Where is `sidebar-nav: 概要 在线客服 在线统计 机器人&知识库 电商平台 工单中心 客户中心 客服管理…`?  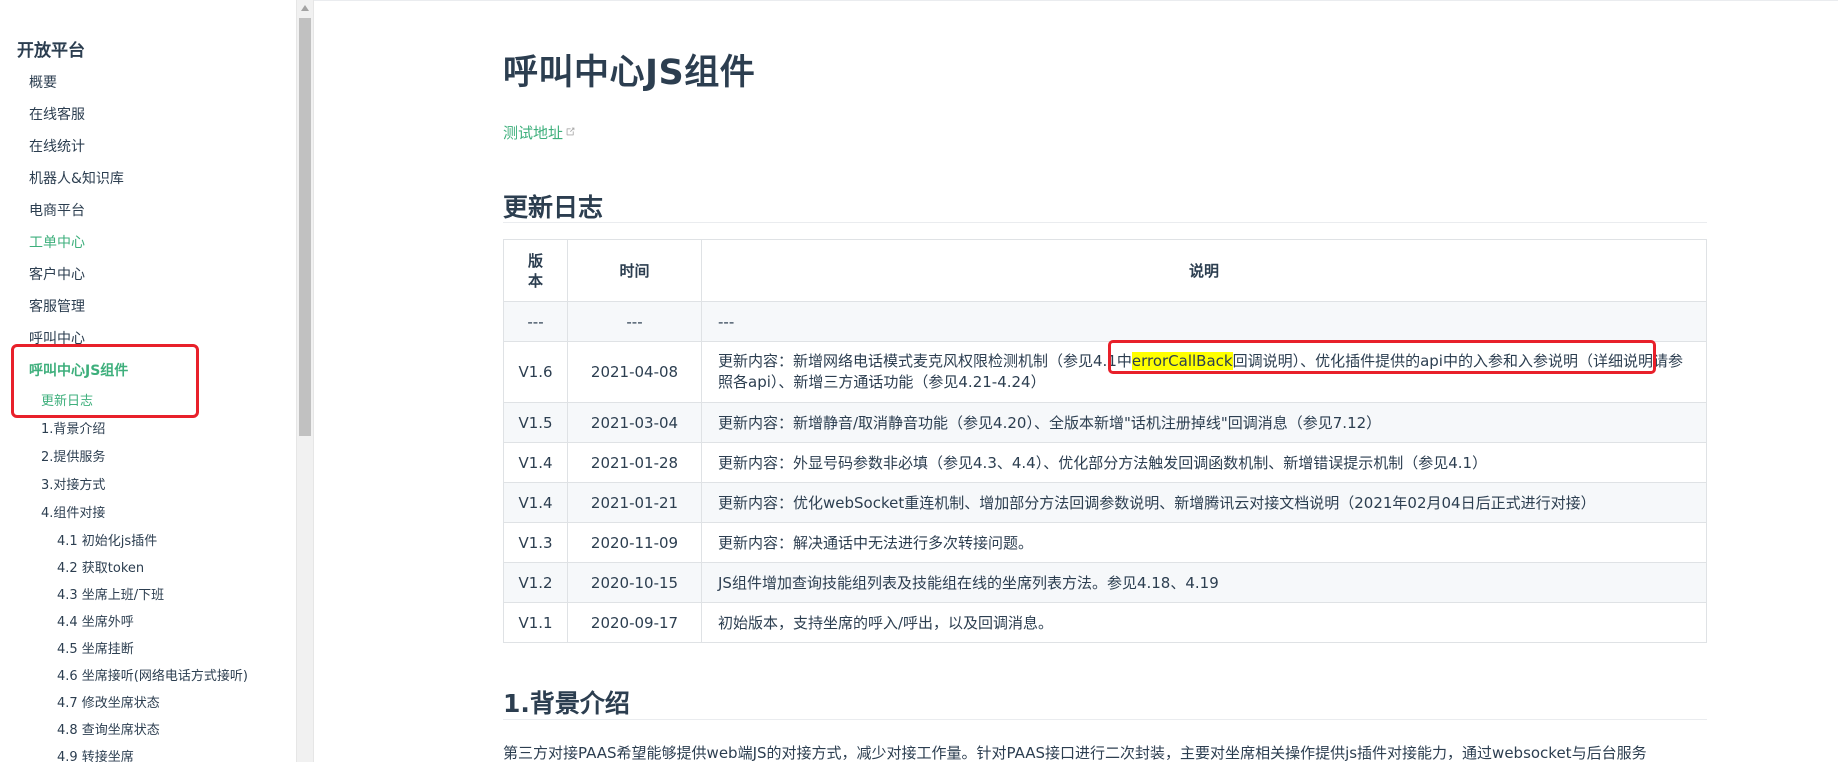 sidebar-nav: 概要 在线客服 在线统计 机器人&知识库 电商平台 工单中心 客户中心 客服管理… is located at coordinates (148, 227).